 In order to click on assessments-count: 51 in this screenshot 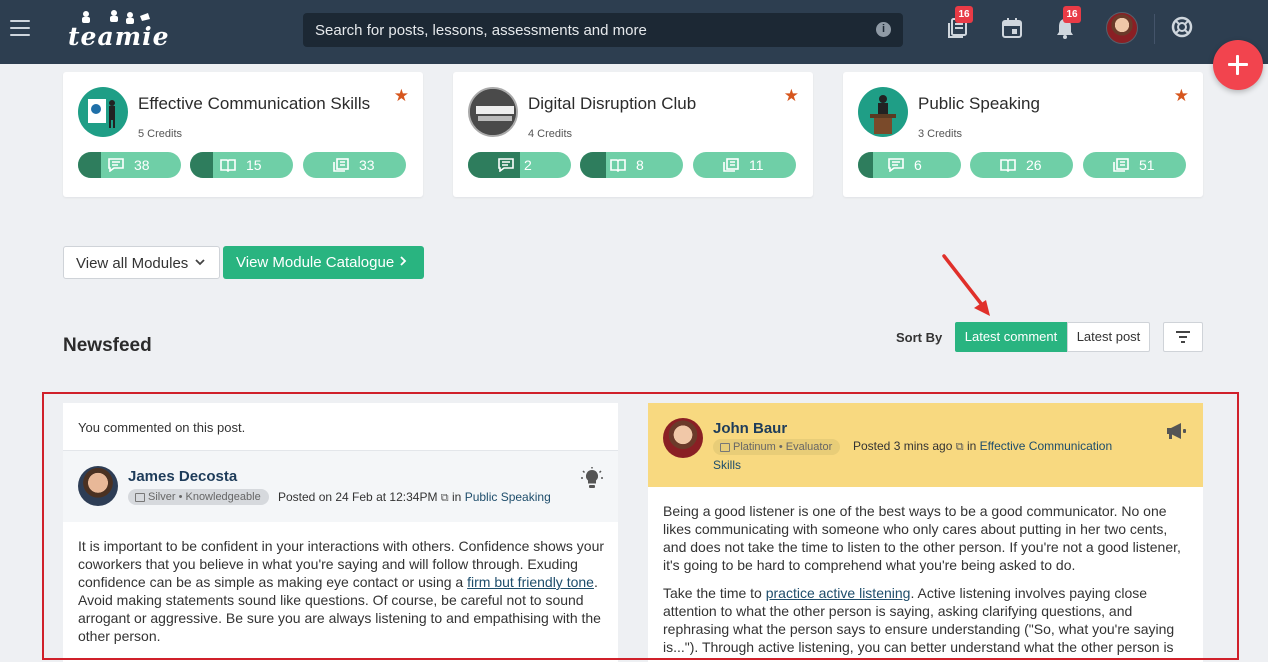, I will do `click(1147, 165)`.